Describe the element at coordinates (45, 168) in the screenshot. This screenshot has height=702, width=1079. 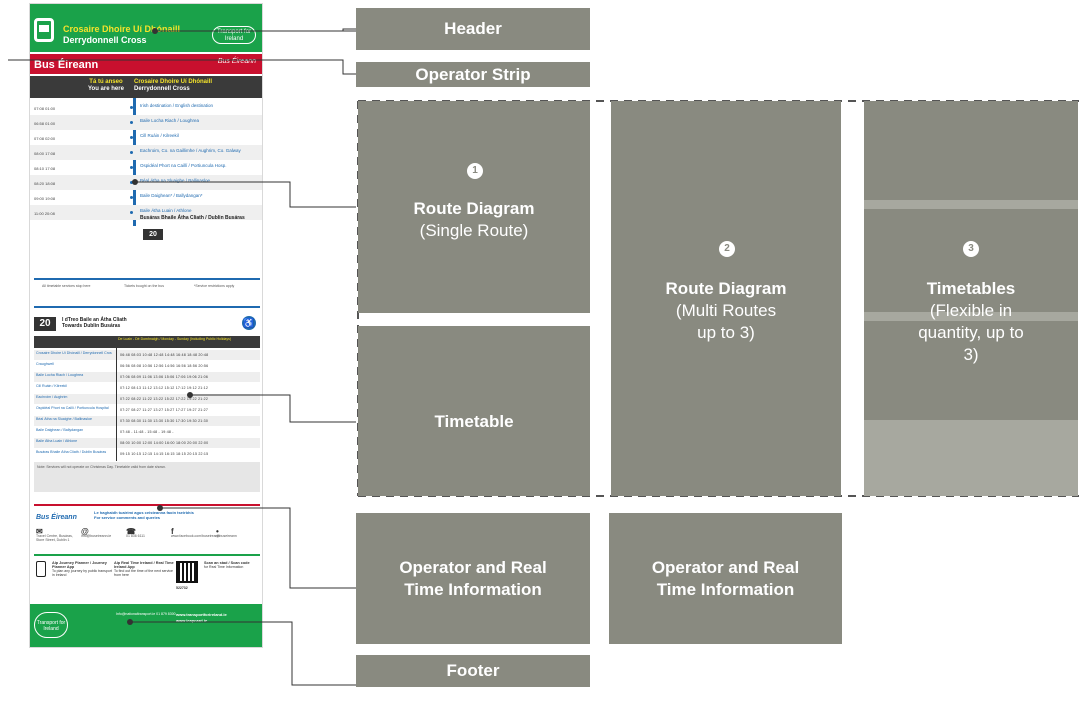
I see `stop-times: 08:10 17:08` at that location.